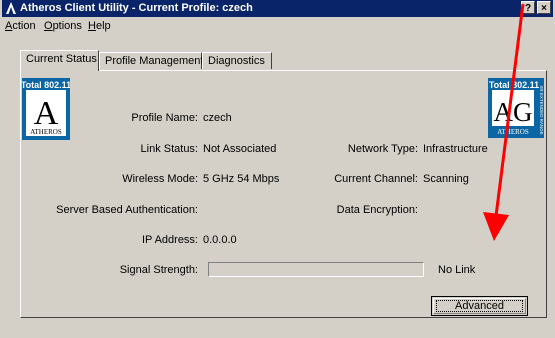 The width and height of the screenshot is (555, 338). Describe the element at coordinates (544, 7) in the screenshot. I see `close-button: ×` at that location.